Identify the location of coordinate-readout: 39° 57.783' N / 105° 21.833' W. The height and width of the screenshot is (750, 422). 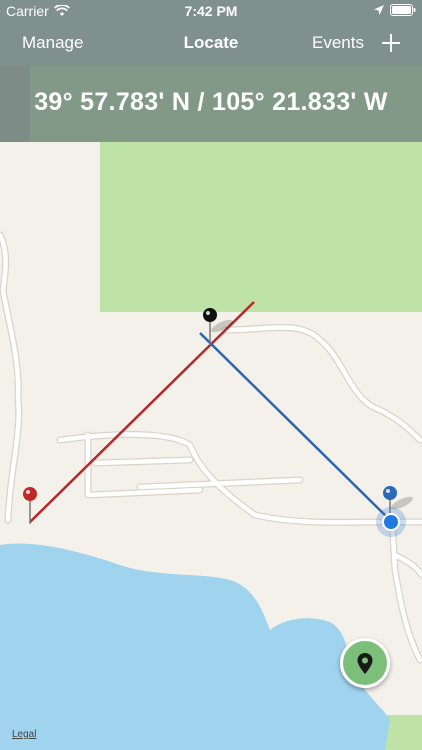
(211, 102).